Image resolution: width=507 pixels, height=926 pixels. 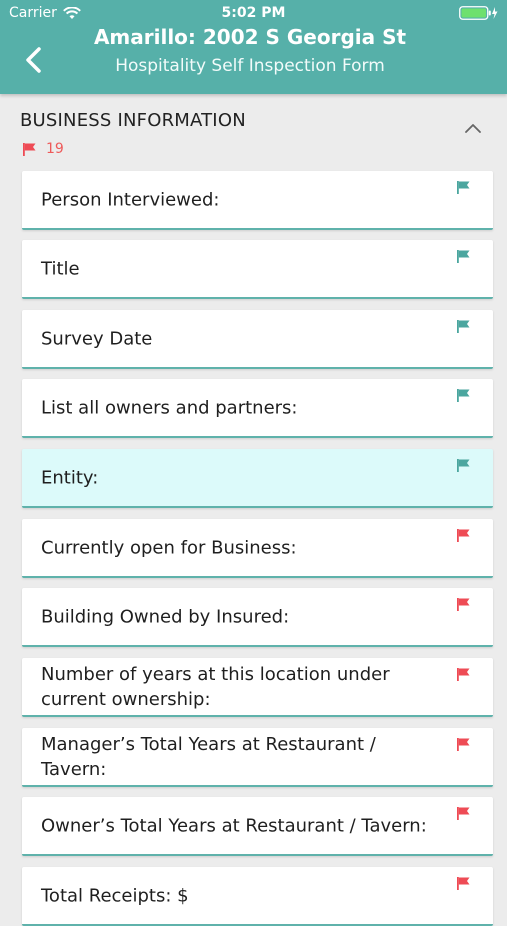 I want to click on question-card: Person Interviewed:, so click(x=257, y=200).